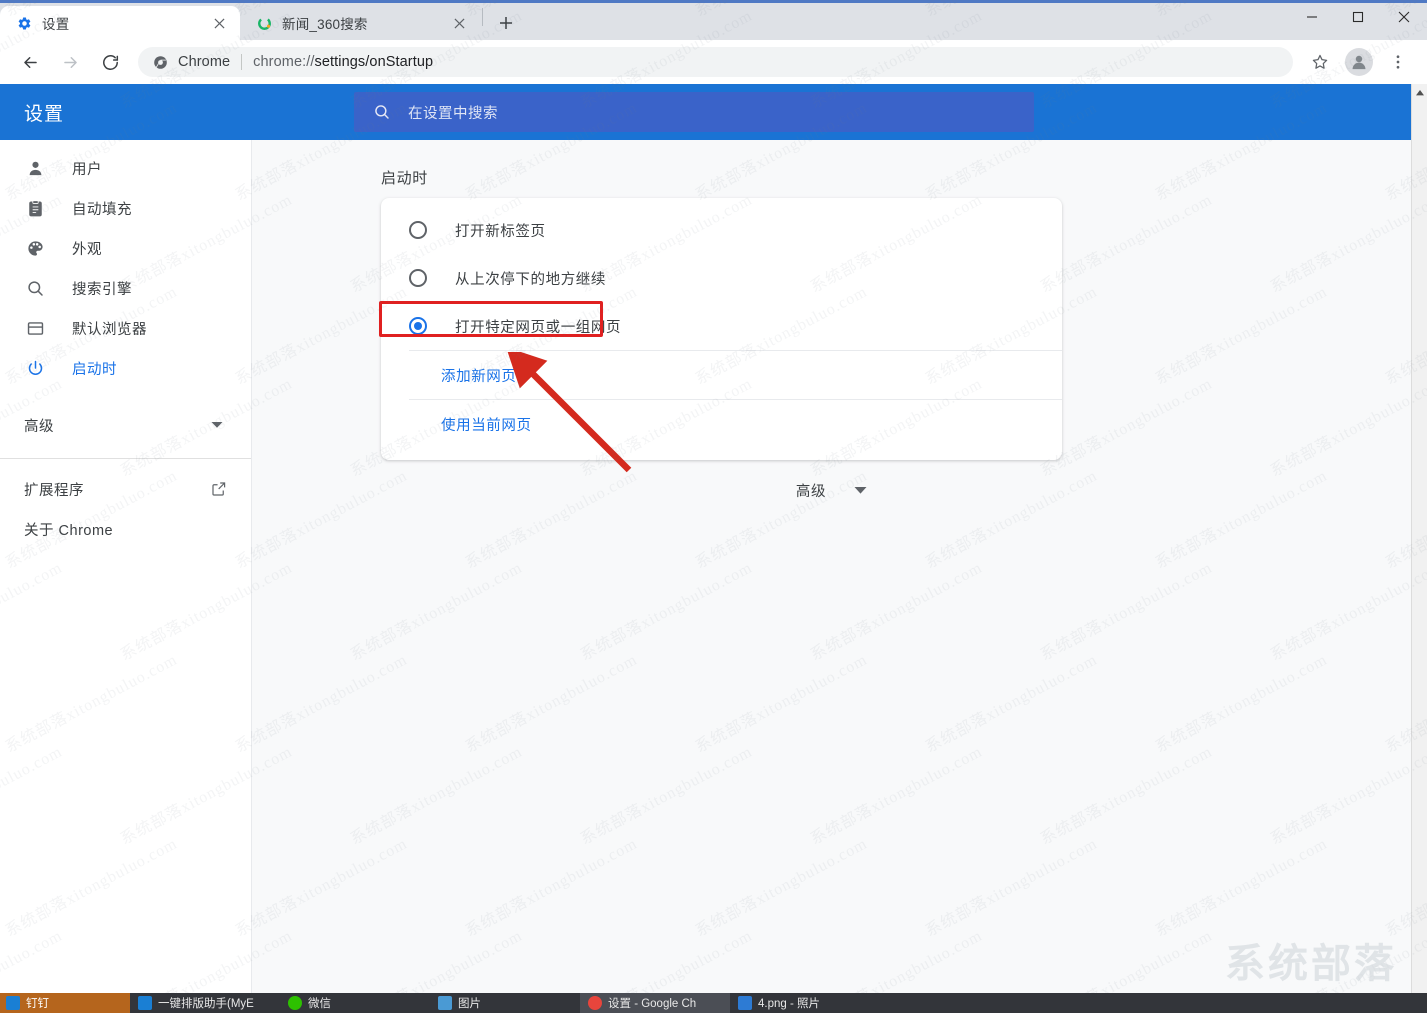 The width and height of the screenshot is (1427, 1013). I want to click on search-placeholder: 在设置中搜索, so click(453, 113).